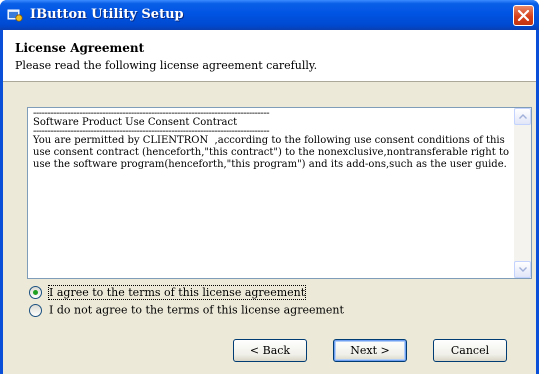 Image resolution: width=539 pixels, height=374 pixels. I want to click on scroll-down-button, so click(522, 269).